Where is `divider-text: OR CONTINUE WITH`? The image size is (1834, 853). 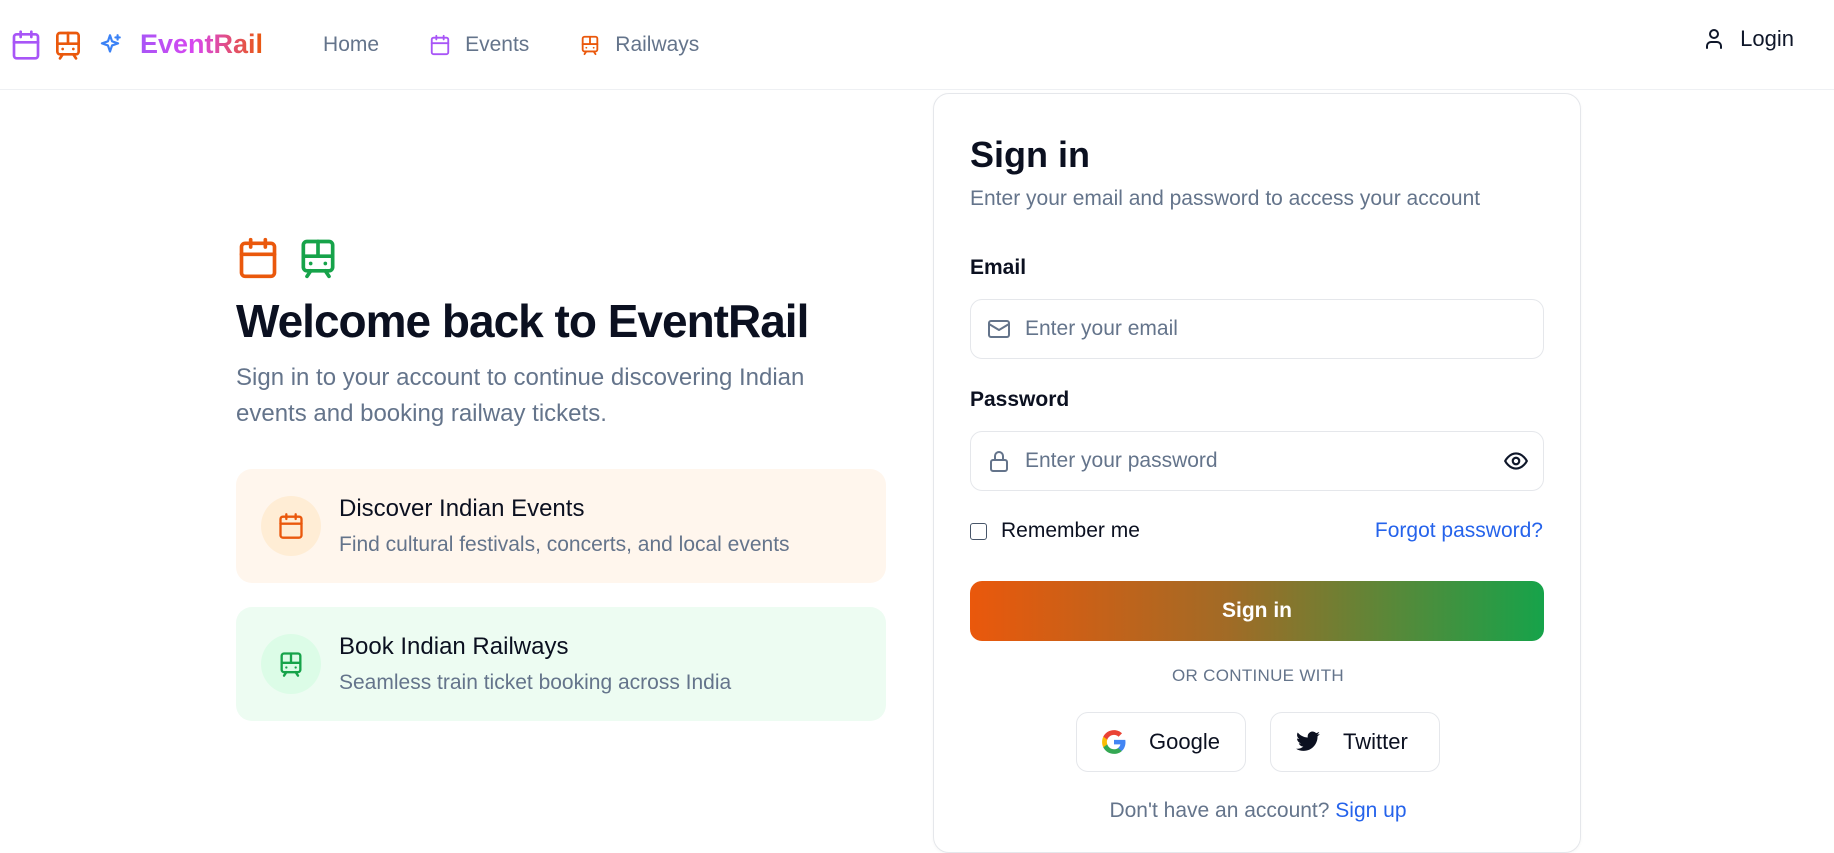
divider-text: OR CONTINUE WITH is located at coordinates (1258, 675).